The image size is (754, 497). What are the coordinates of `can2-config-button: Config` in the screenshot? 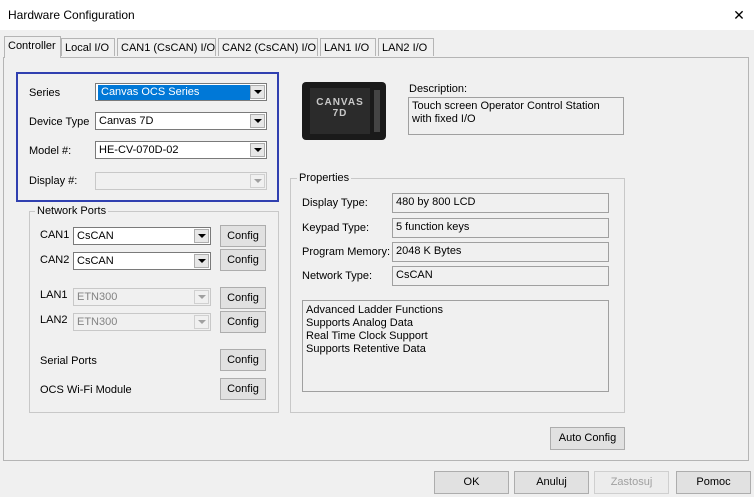 It's located at (243, 260).